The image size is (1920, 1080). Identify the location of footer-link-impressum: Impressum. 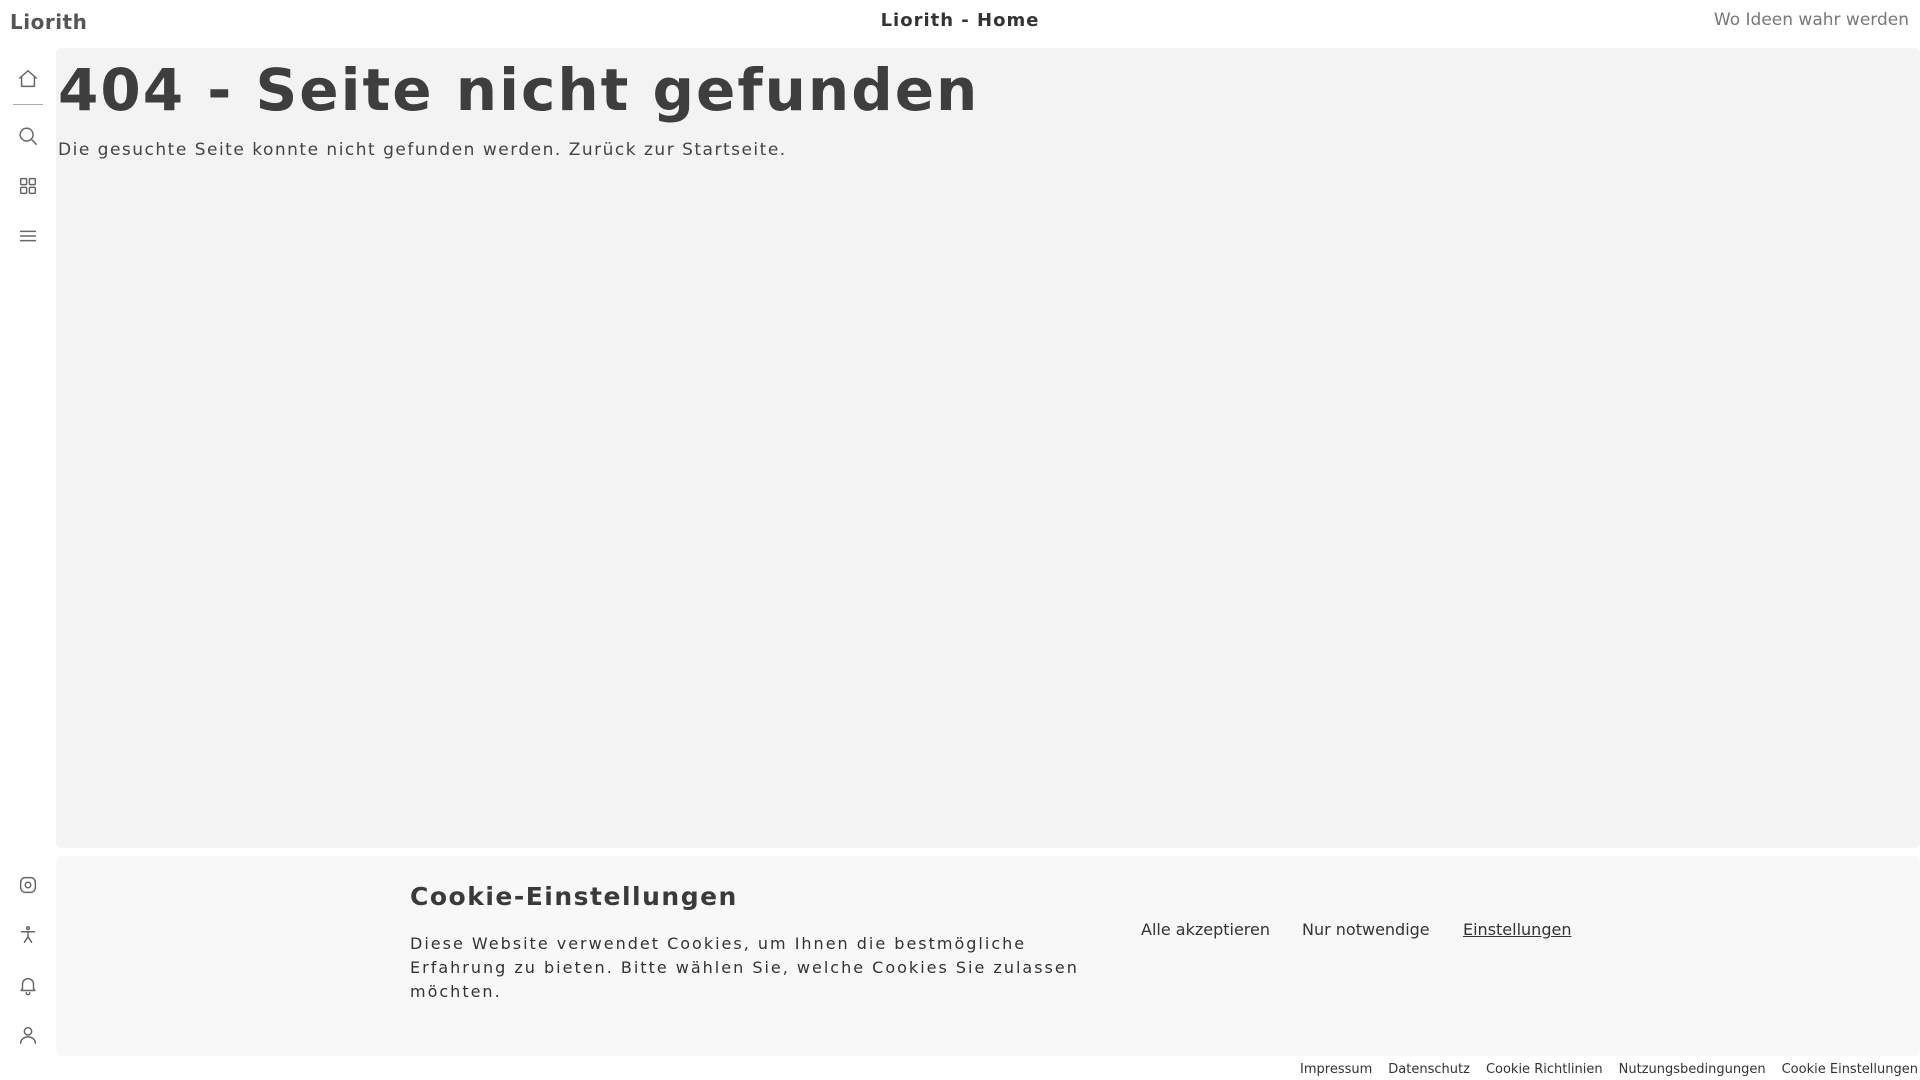
(1336, 1069).